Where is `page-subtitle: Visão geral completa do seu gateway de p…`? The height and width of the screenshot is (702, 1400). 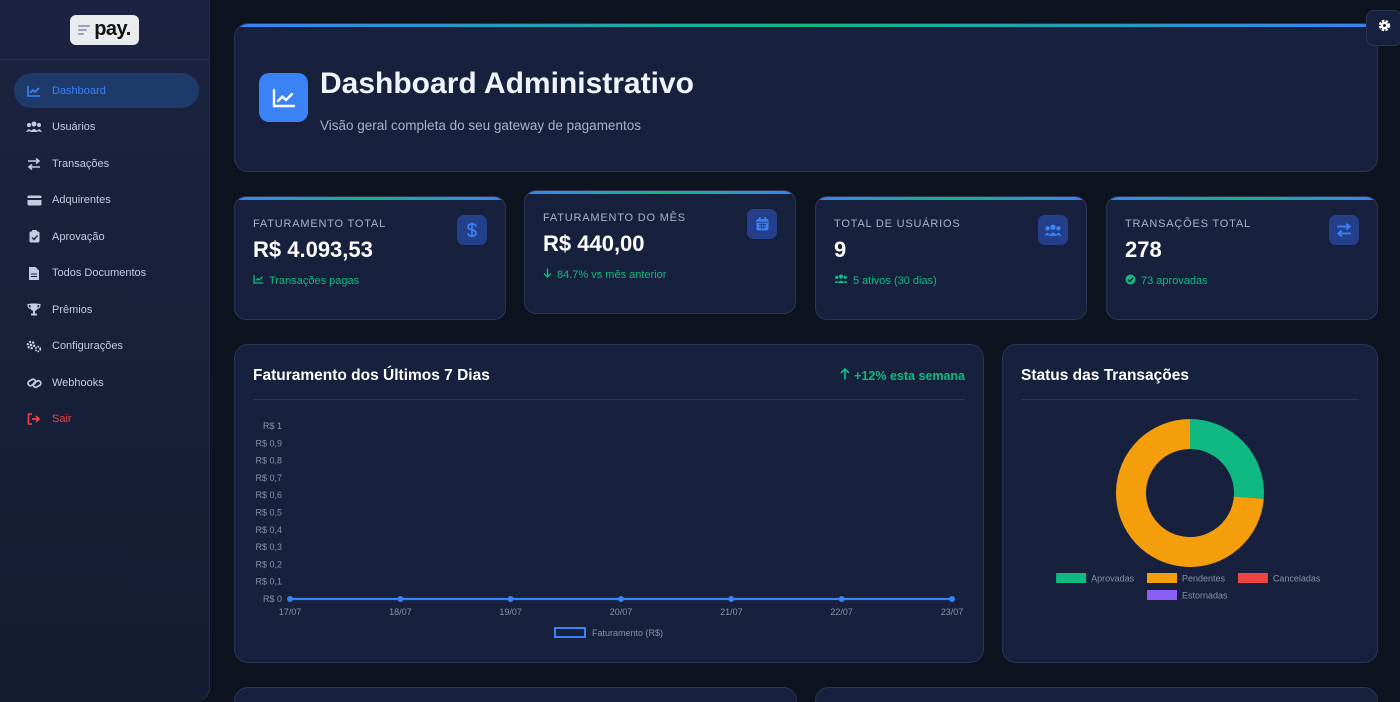
page-subtitle: Visão geral completa do seu gateway de p… is located at coordinates (480, 125).